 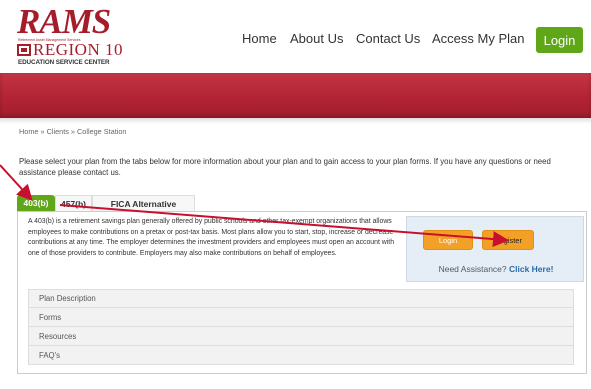 I want to click on logo-region: REGION 10, so click(x=70, y=49).